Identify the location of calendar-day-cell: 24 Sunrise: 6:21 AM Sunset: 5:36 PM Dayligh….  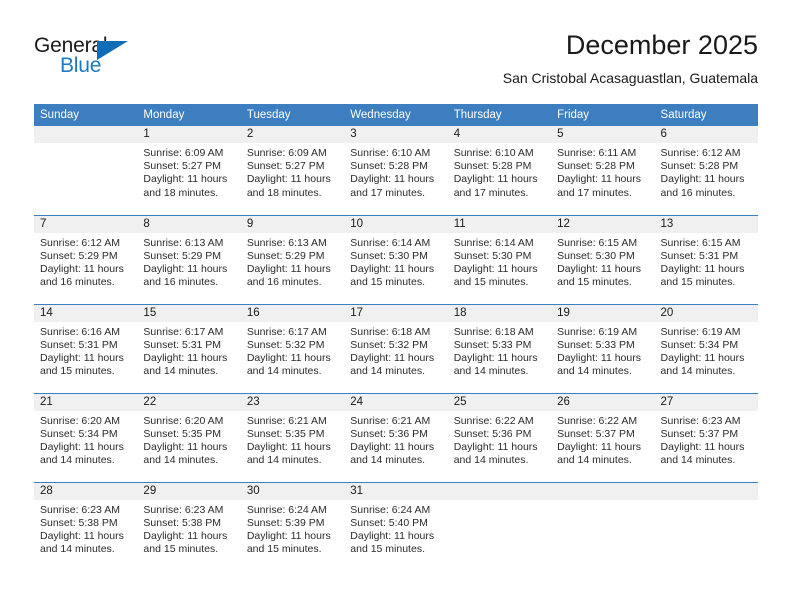
(396, 437).